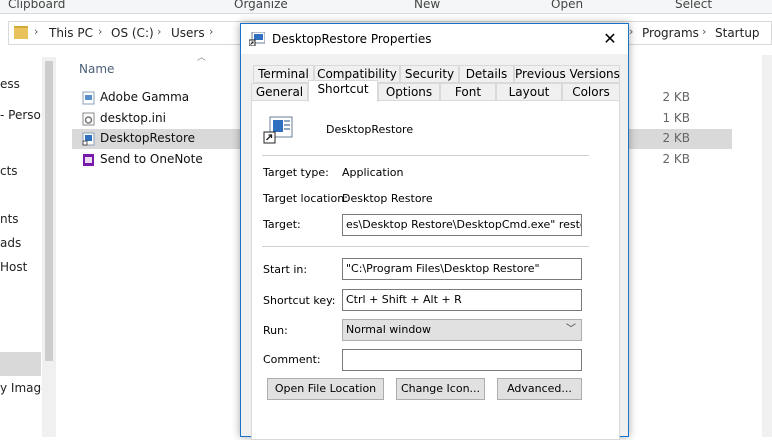 The width and height of the screenshot is (772, 440). I want to click on file-list-scrollbar, so click(767, 246).